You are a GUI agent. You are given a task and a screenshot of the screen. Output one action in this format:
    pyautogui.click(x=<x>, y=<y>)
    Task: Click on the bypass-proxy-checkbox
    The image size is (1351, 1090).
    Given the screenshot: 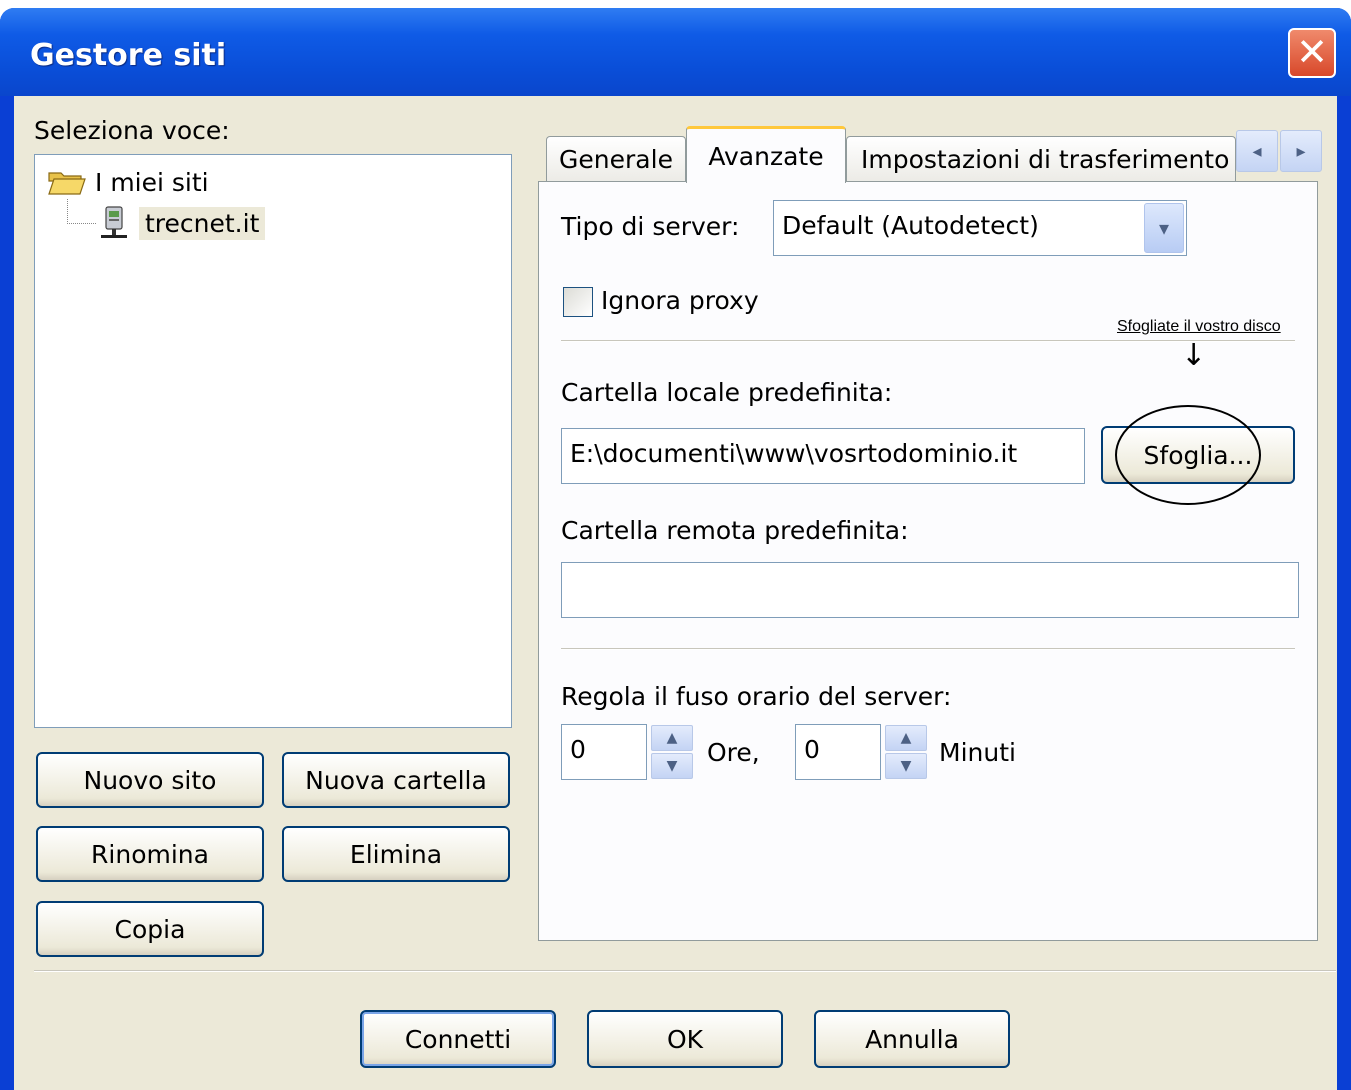 What is the action you would take?
    pyautogui.click(x=578, y=302)
    